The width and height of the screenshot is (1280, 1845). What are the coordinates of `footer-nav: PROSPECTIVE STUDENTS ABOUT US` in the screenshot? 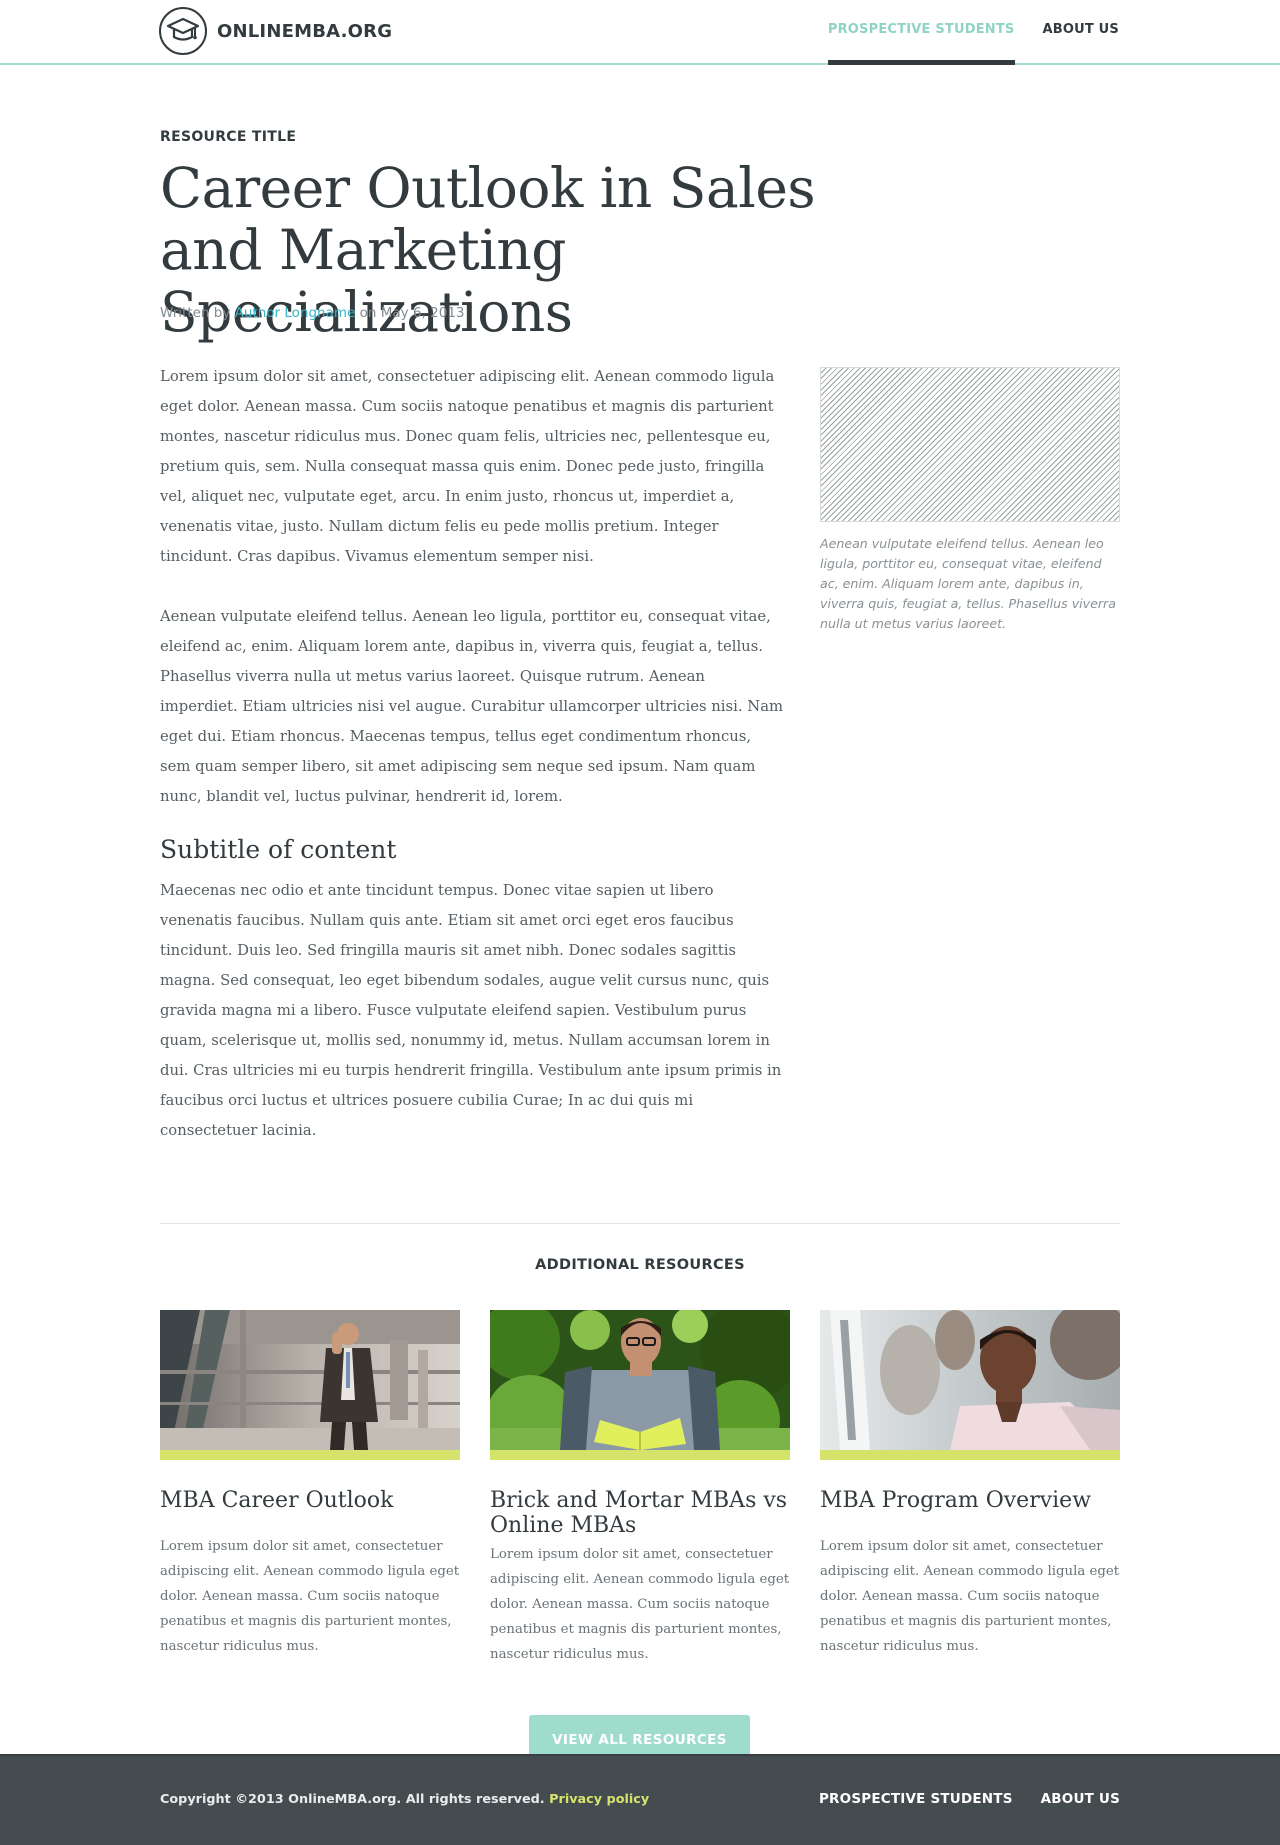 It's located at (969, 1799).